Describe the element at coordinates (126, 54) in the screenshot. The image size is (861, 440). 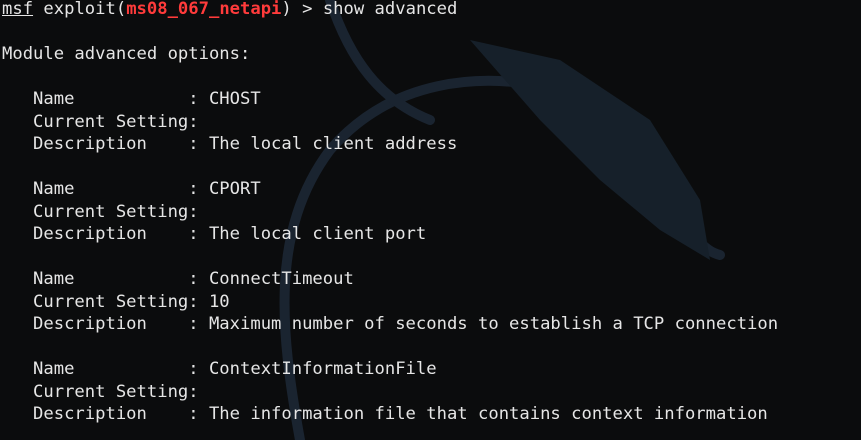
I see `section-heading: Module advanced options:` at that location.